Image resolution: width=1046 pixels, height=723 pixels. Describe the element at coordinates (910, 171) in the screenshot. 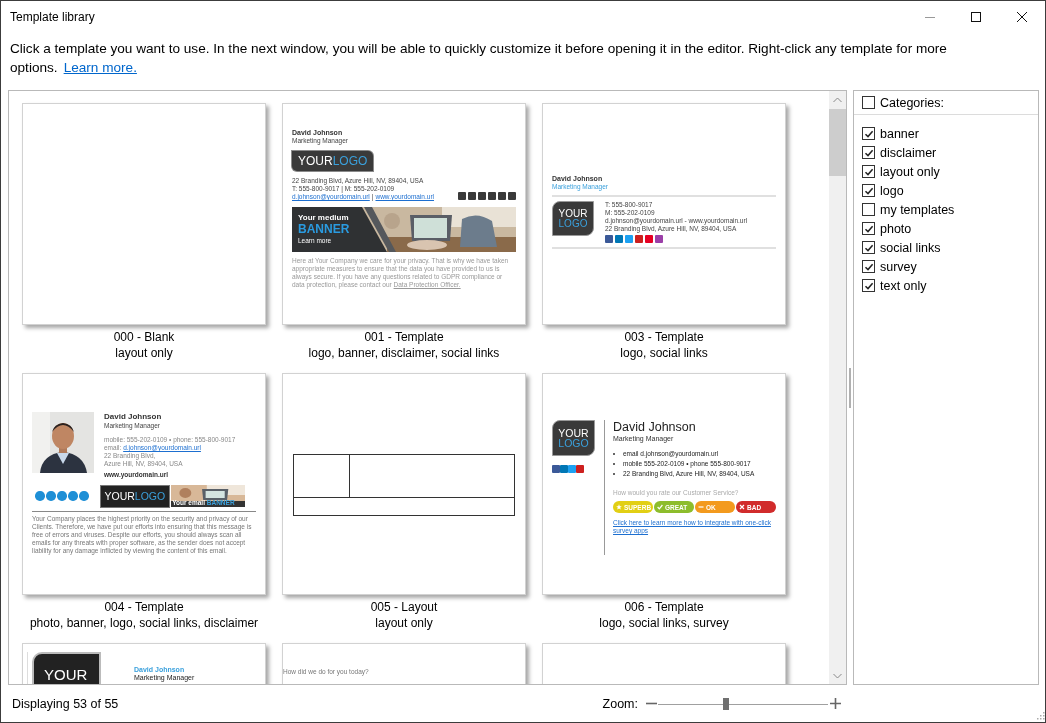

I see `category-label: layout only` at that location.